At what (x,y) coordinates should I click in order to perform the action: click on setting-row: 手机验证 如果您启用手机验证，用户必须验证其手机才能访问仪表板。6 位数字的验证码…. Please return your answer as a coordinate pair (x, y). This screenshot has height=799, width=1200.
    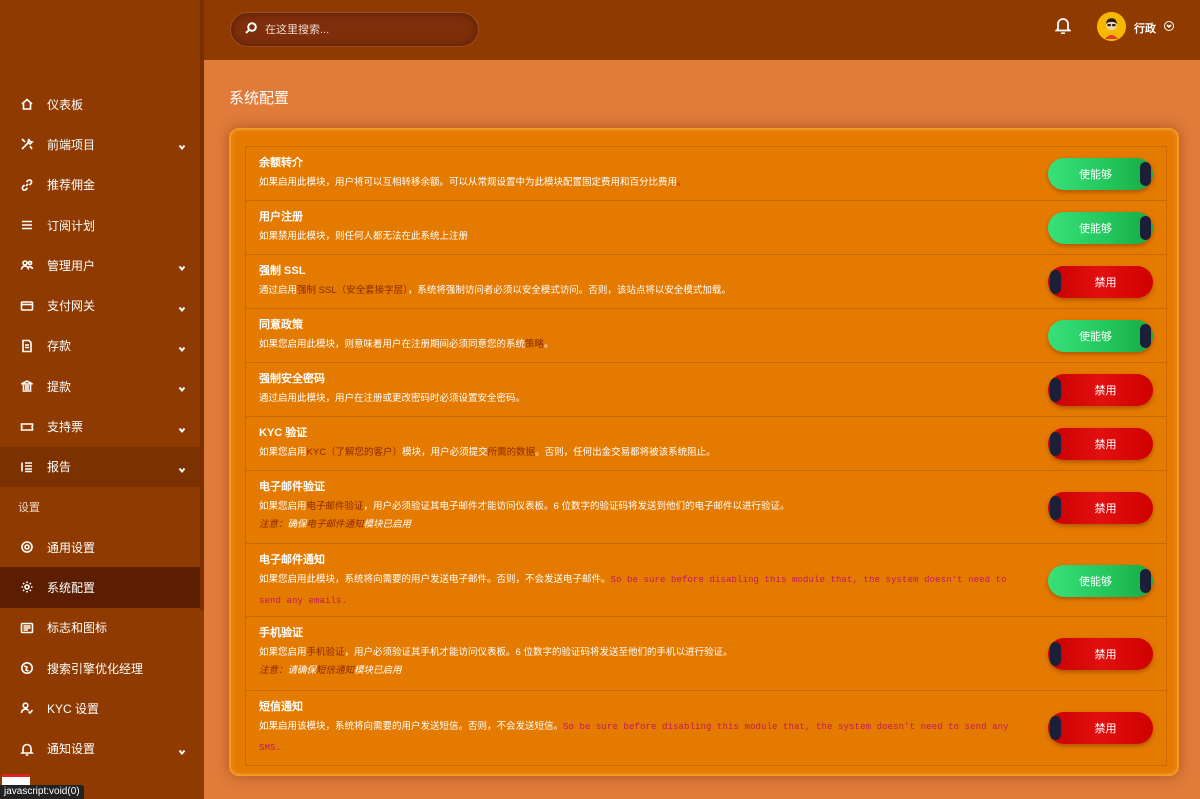
    Looking at the image, I should click on (706, 654).